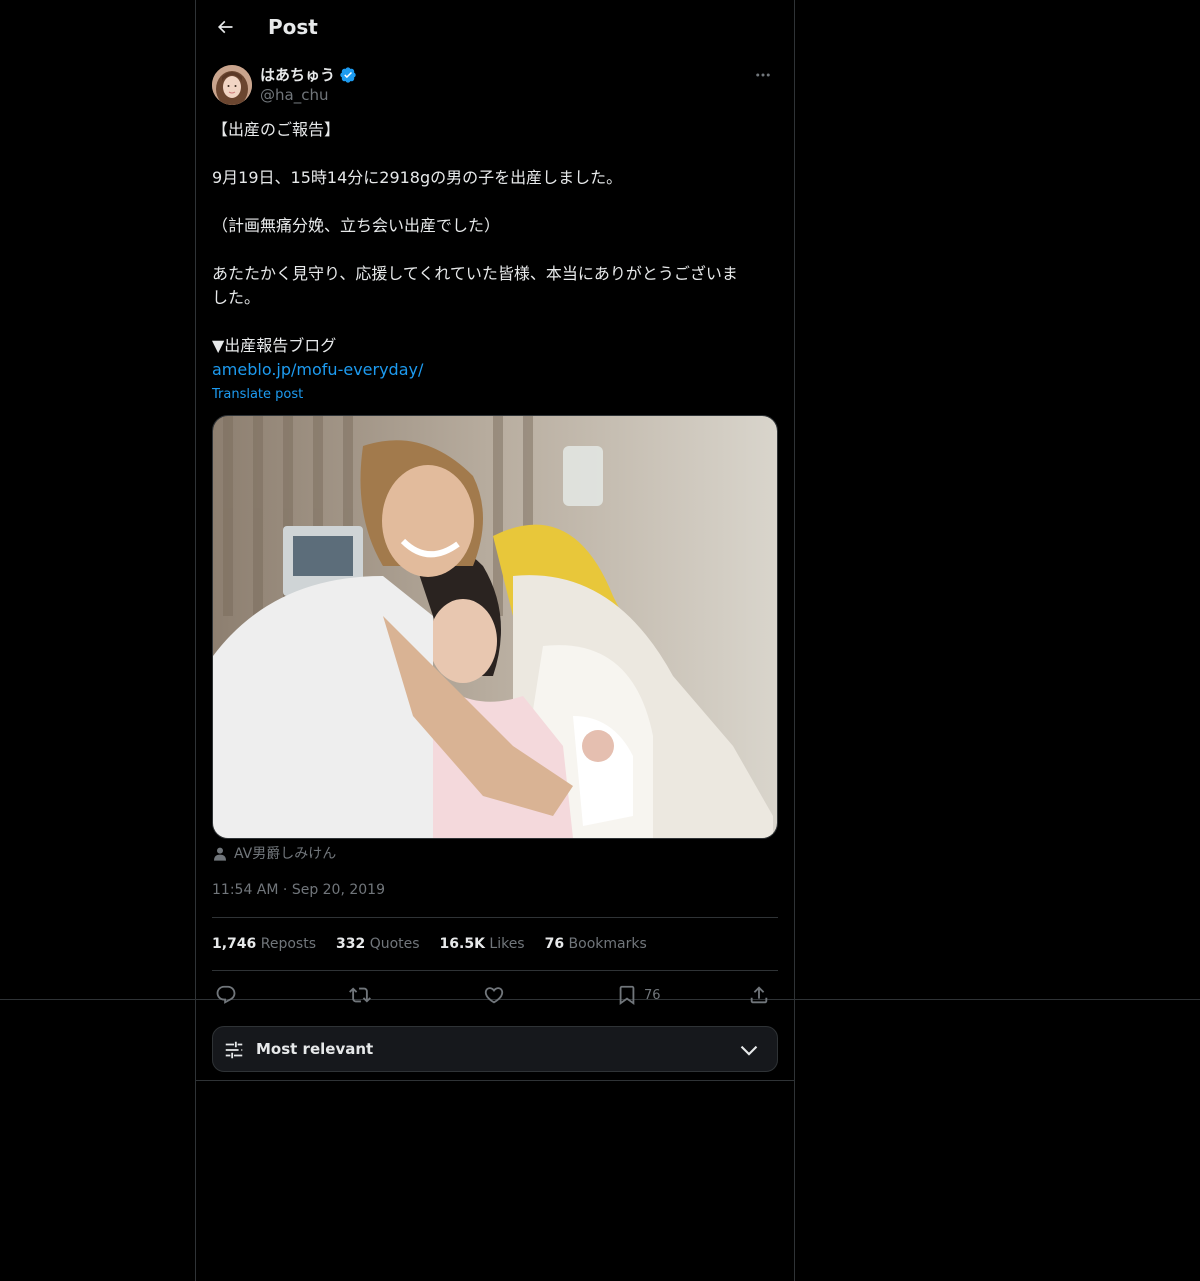  Describe the element at coordinates (288, 944) in the screenshot. I see `stat-label: Reposts` at that location.